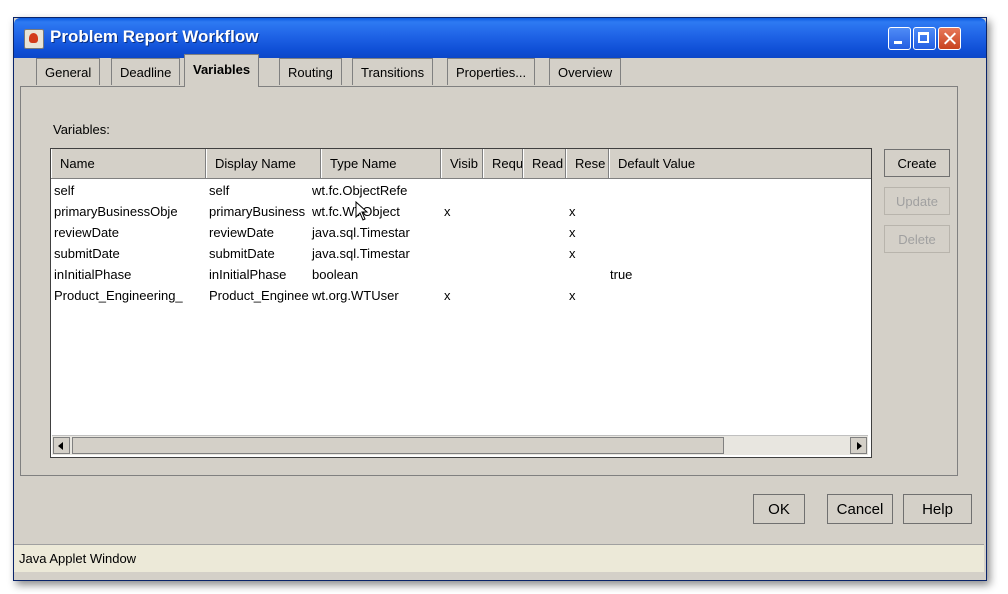  I want to click on tab-variables: Variables, so click(222, 70).